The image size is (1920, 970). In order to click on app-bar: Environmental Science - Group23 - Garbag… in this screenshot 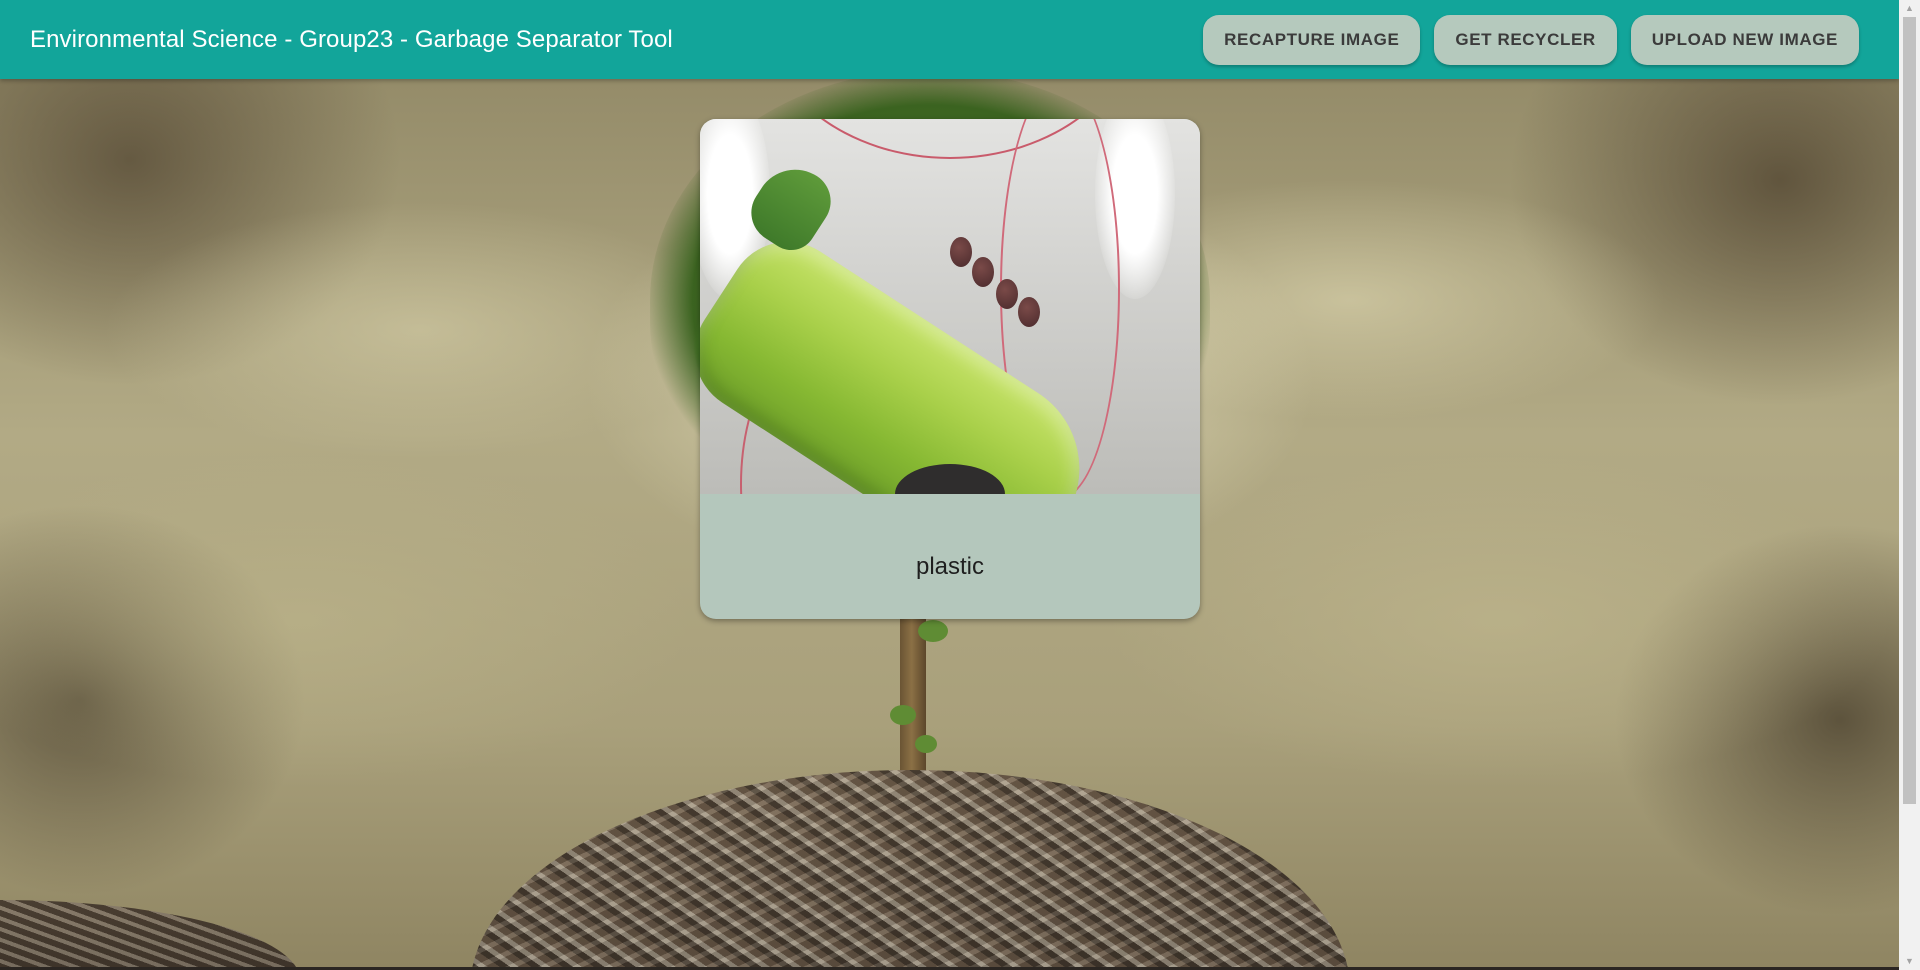, I will do `click(949, 39)`.